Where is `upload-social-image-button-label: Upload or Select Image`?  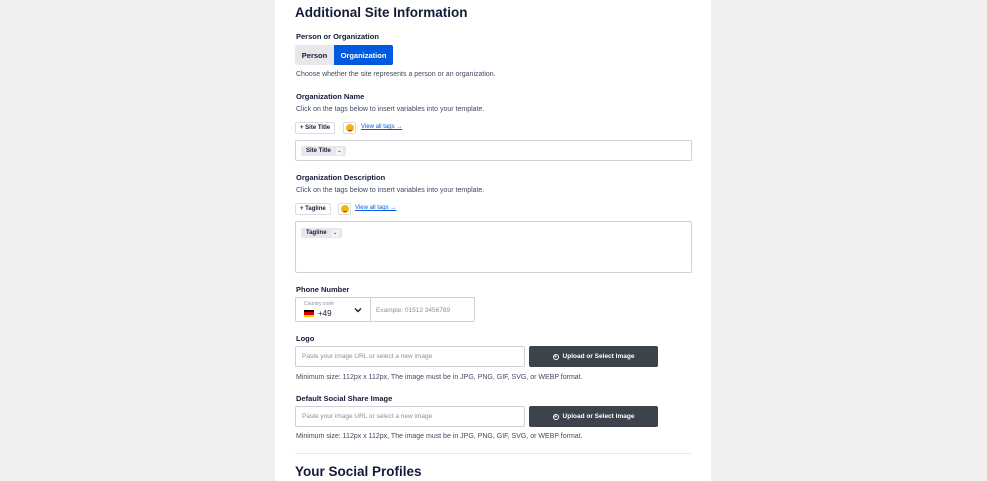
upload-social-image-button-label: Upload or Select Image is located at coordinates (598, 416).